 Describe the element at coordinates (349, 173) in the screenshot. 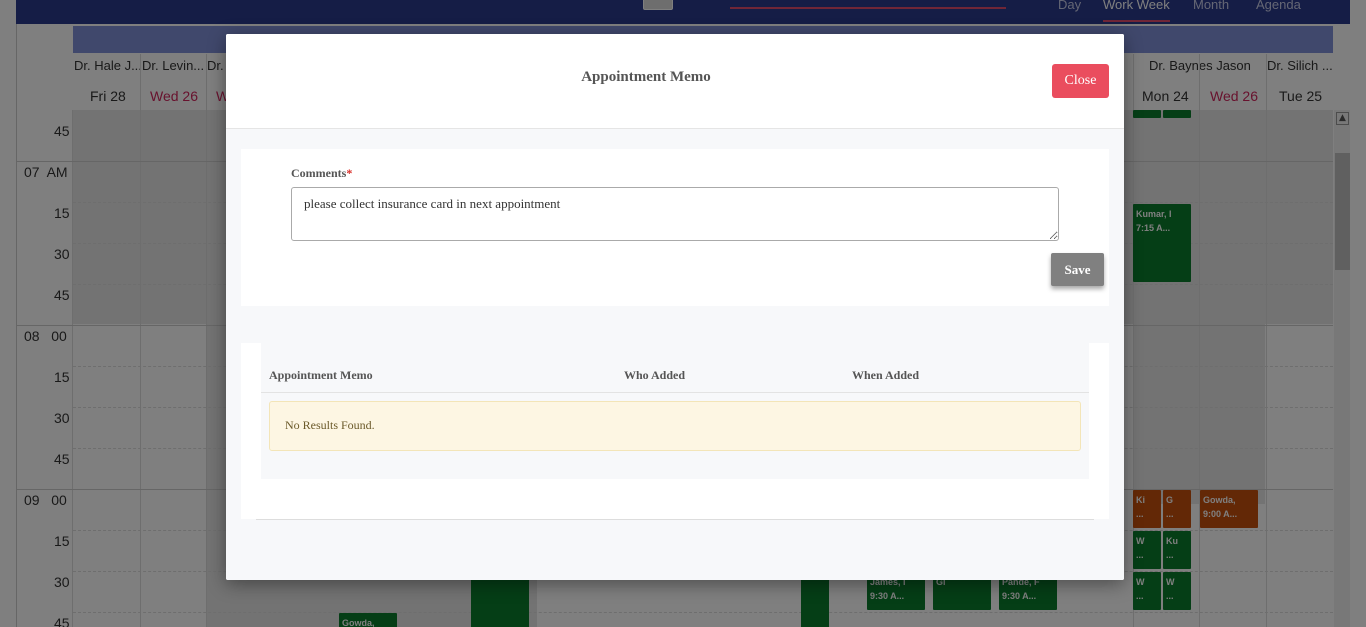

I see `required-marker: *` at that location.